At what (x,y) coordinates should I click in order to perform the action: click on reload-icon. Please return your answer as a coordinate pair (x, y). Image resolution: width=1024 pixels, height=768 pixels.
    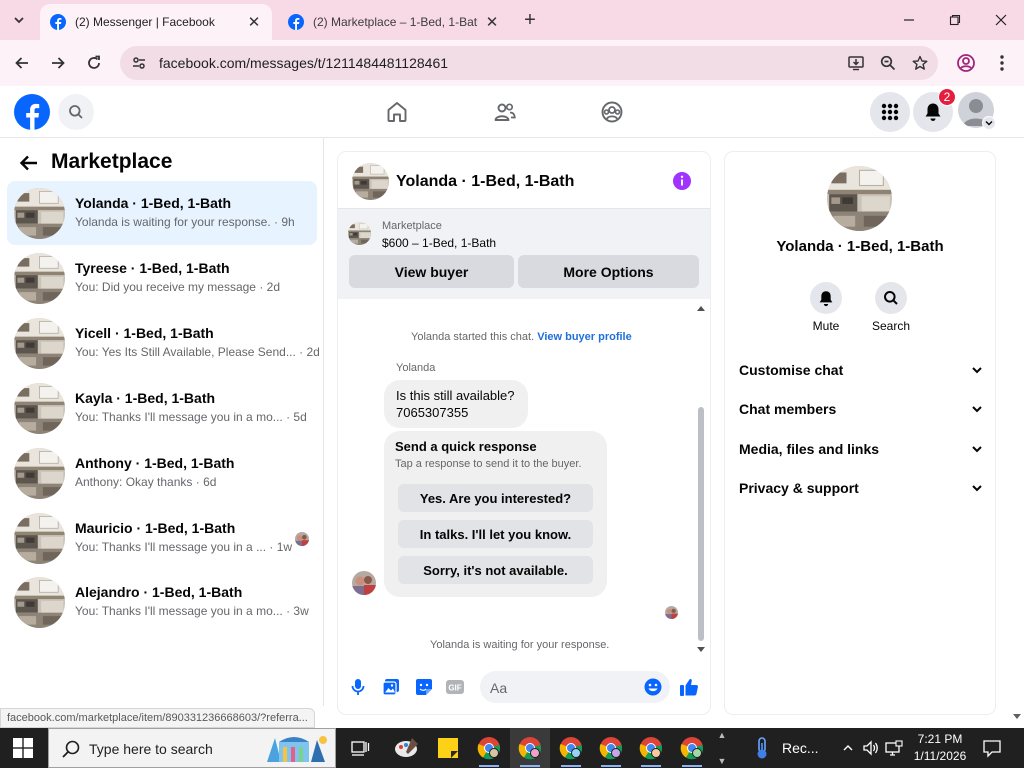
    Looking at the image, I should click on (94, 63).